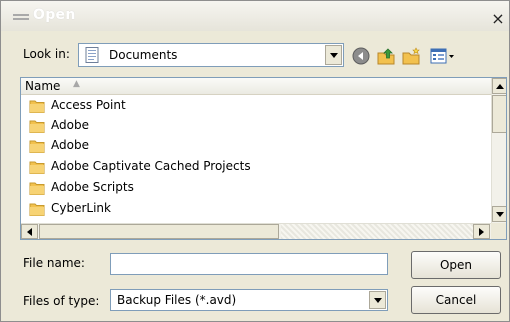 The height and width of the screenshot is (322, 510). Describe the element at coordinates (499, 114) in the screenshot. I see `vertical-scroll-thumb` at that location.